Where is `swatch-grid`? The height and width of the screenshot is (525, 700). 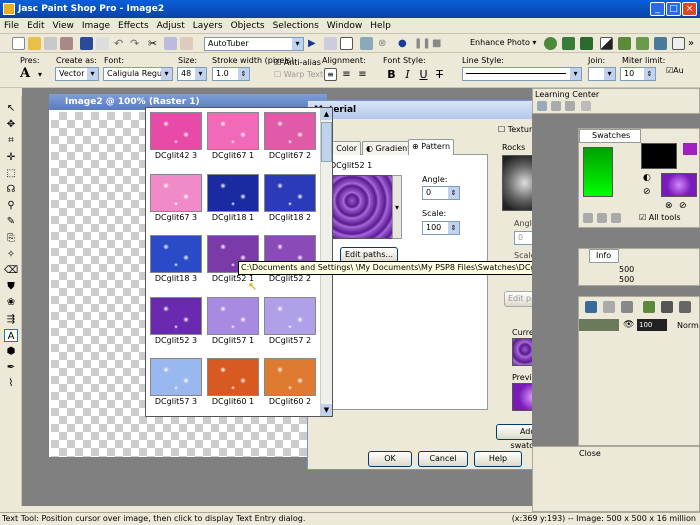
swatch-grid is located at coordinates (598, 172).